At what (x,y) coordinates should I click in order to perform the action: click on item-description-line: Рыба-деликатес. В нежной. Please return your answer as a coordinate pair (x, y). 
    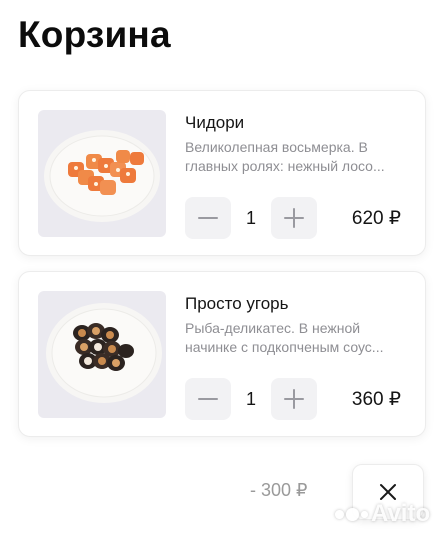
    Looking at the image, I should click on (273, 328).